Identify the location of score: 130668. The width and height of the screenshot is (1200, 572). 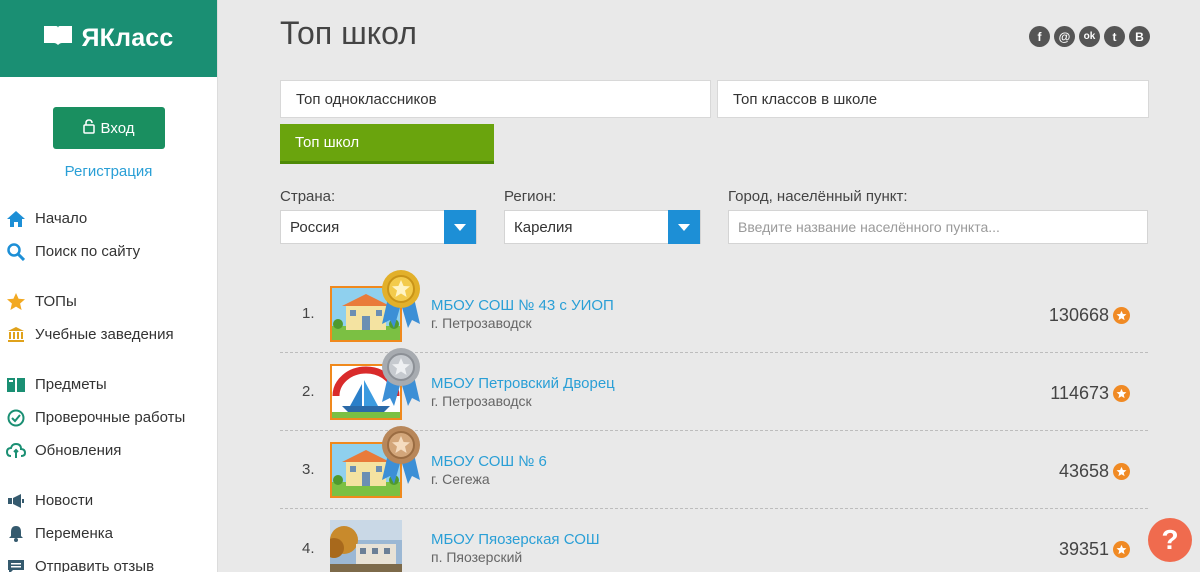
(1089, 315).